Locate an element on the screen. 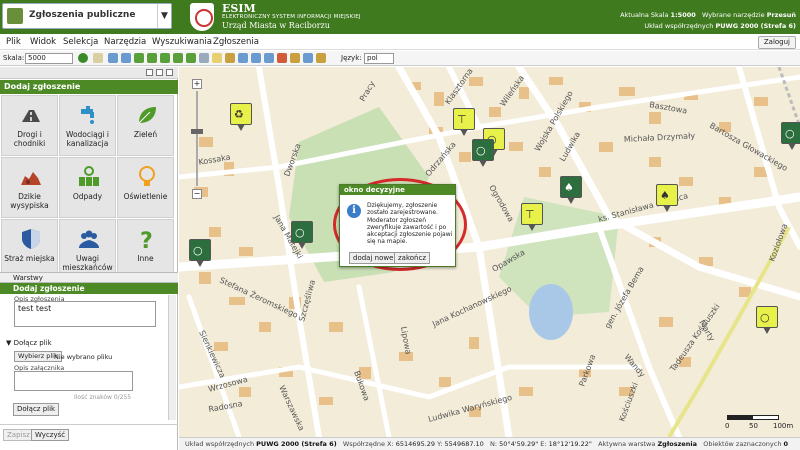 The width and height of the screenshot is (800, 450). tile-water: Wodociągi i kanalizacja is located at coordinates (87, 125).